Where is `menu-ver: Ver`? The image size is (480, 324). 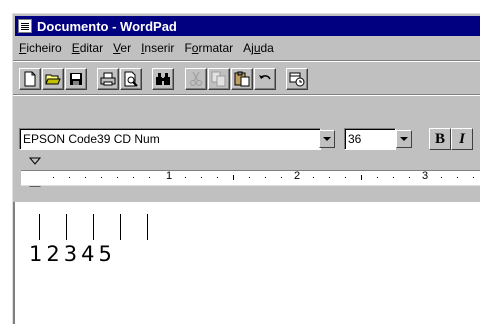
menu-ver: Ver is located at coordinates (122, 48).